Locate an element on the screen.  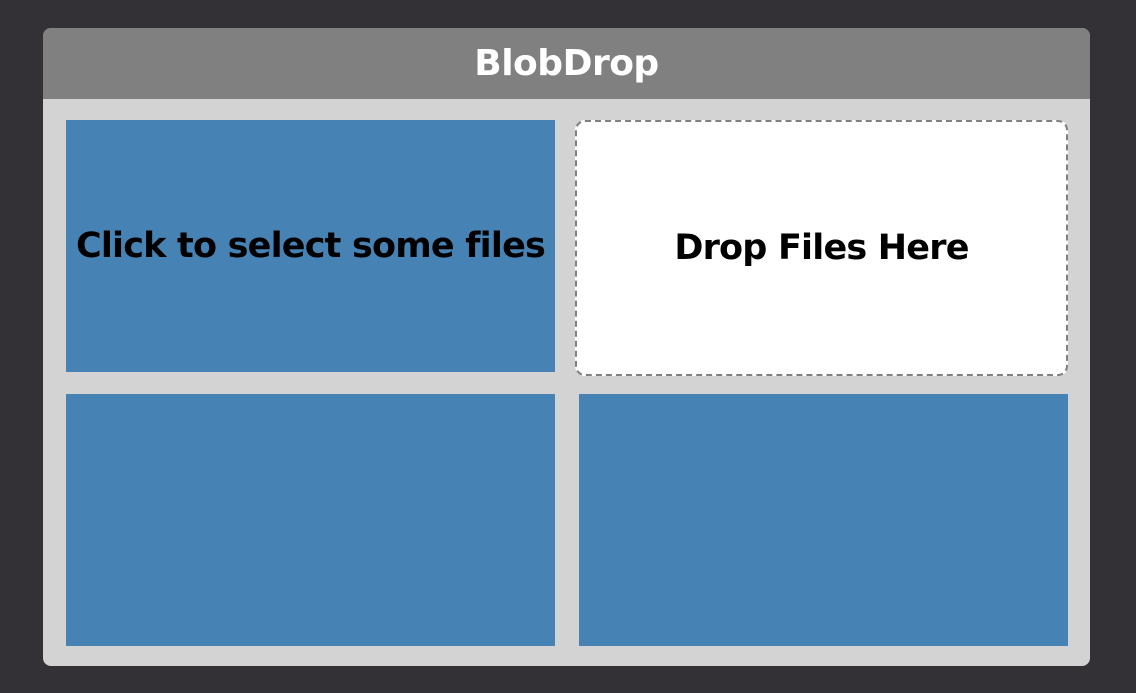
app-title: BlobDrop is located at coordinates (566, 63).